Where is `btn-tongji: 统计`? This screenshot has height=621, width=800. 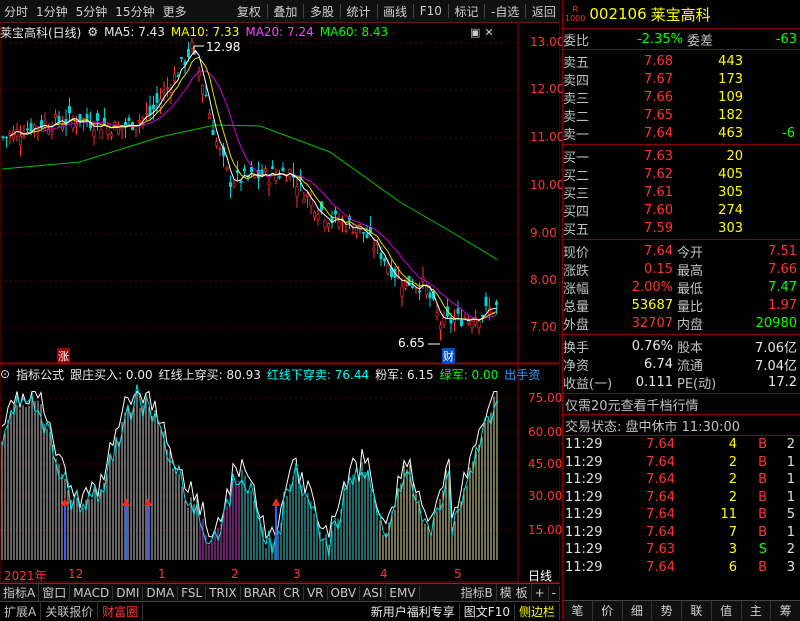 btn-tongji: 统计 is located at coordinates (359, 11).